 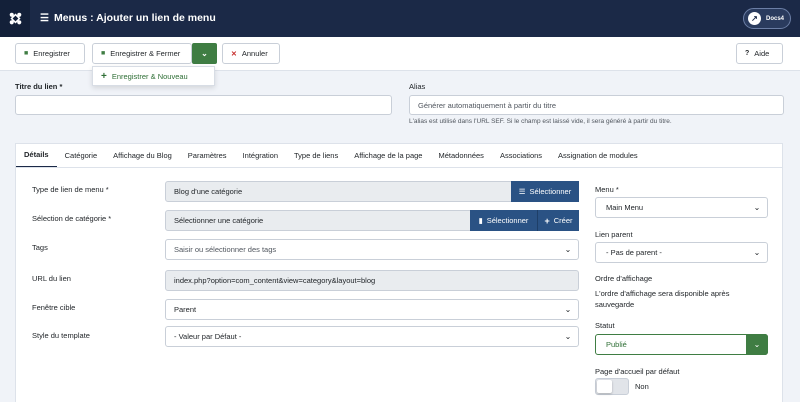 I want to click on title-label: Titre du lien *, so click(x=39, y=86).